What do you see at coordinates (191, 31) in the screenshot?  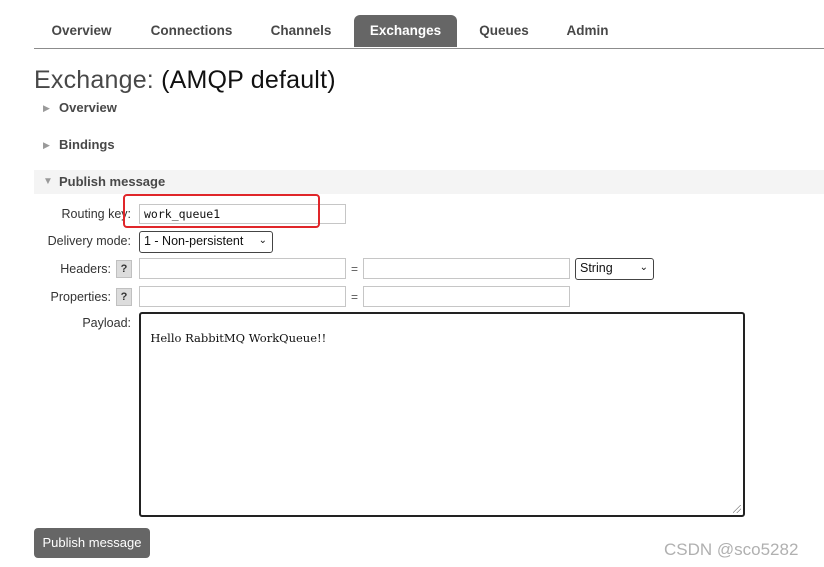 I see `tab-connections: Connections` at bounding box center [191, 31].